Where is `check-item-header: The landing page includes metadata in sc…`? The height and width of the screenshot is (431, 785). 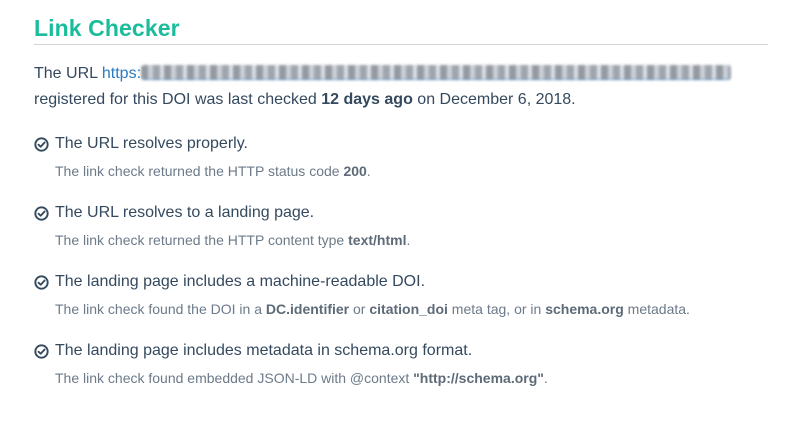
check-item-header: The landing page includes metadata in sc… is located at coordinates (401, 351).